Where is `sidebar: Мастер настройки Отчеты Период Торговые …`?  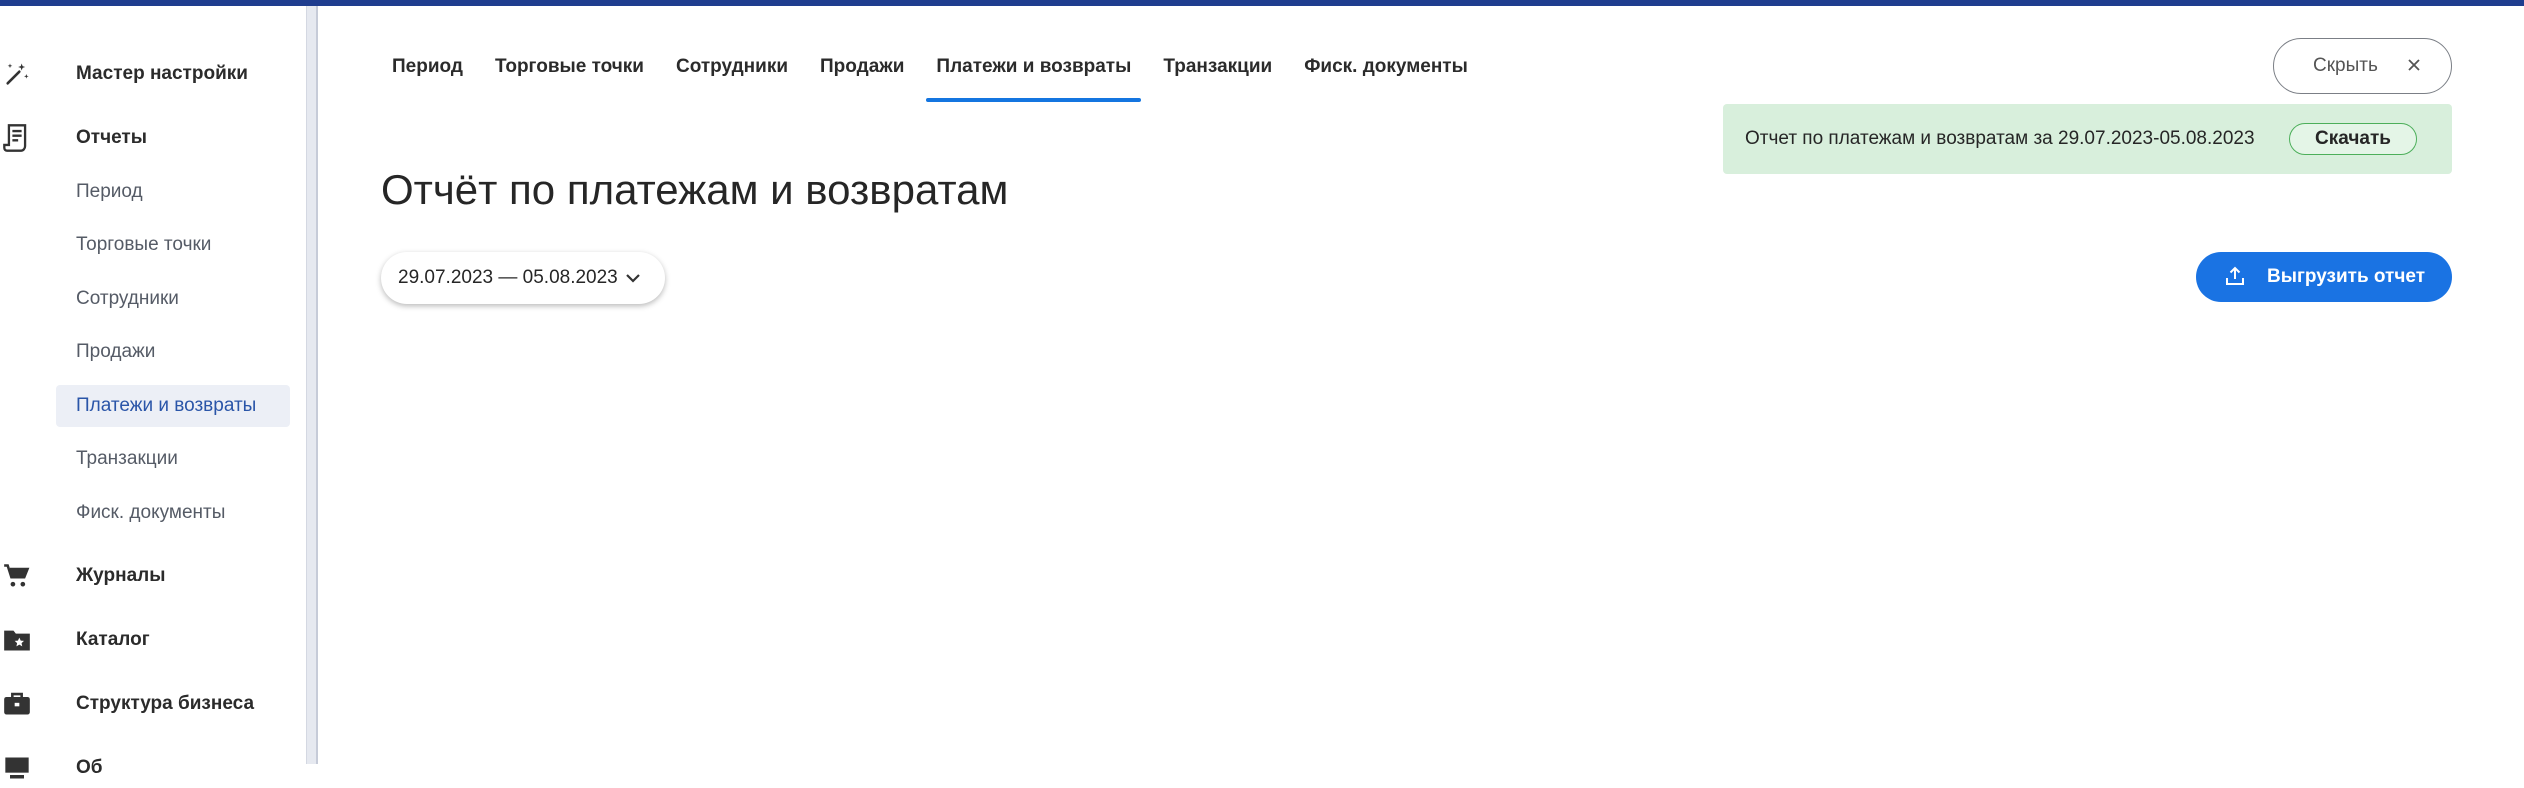 sidebar: Мастер настройки Отчеты Период Торговые … is located at coordinates (153, 392).